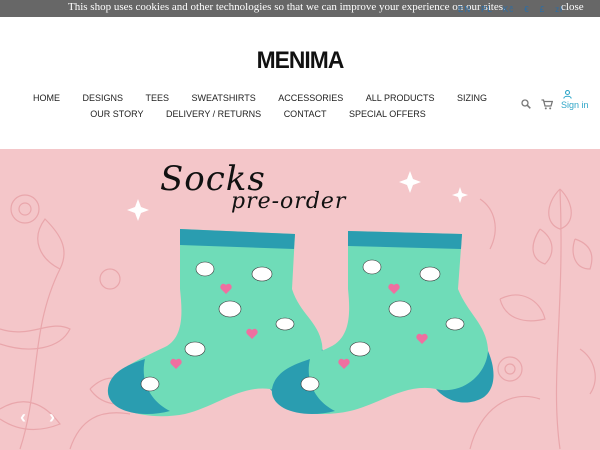 The width and height of the screenshot is (600, 450). I want to click on nav-item-sweatshirts: SWEATSHIRTS, so click(224, 98).